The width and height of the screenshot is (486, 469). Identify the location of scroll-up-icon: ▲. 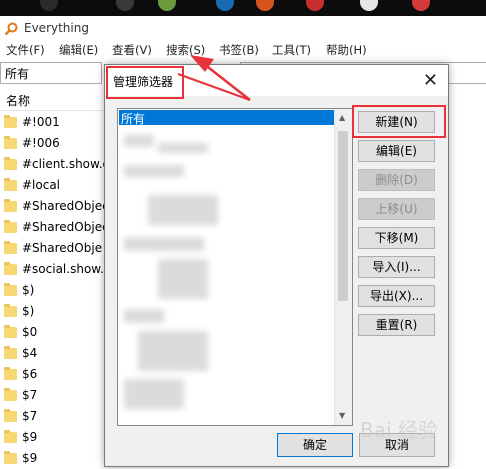
(342, 117).